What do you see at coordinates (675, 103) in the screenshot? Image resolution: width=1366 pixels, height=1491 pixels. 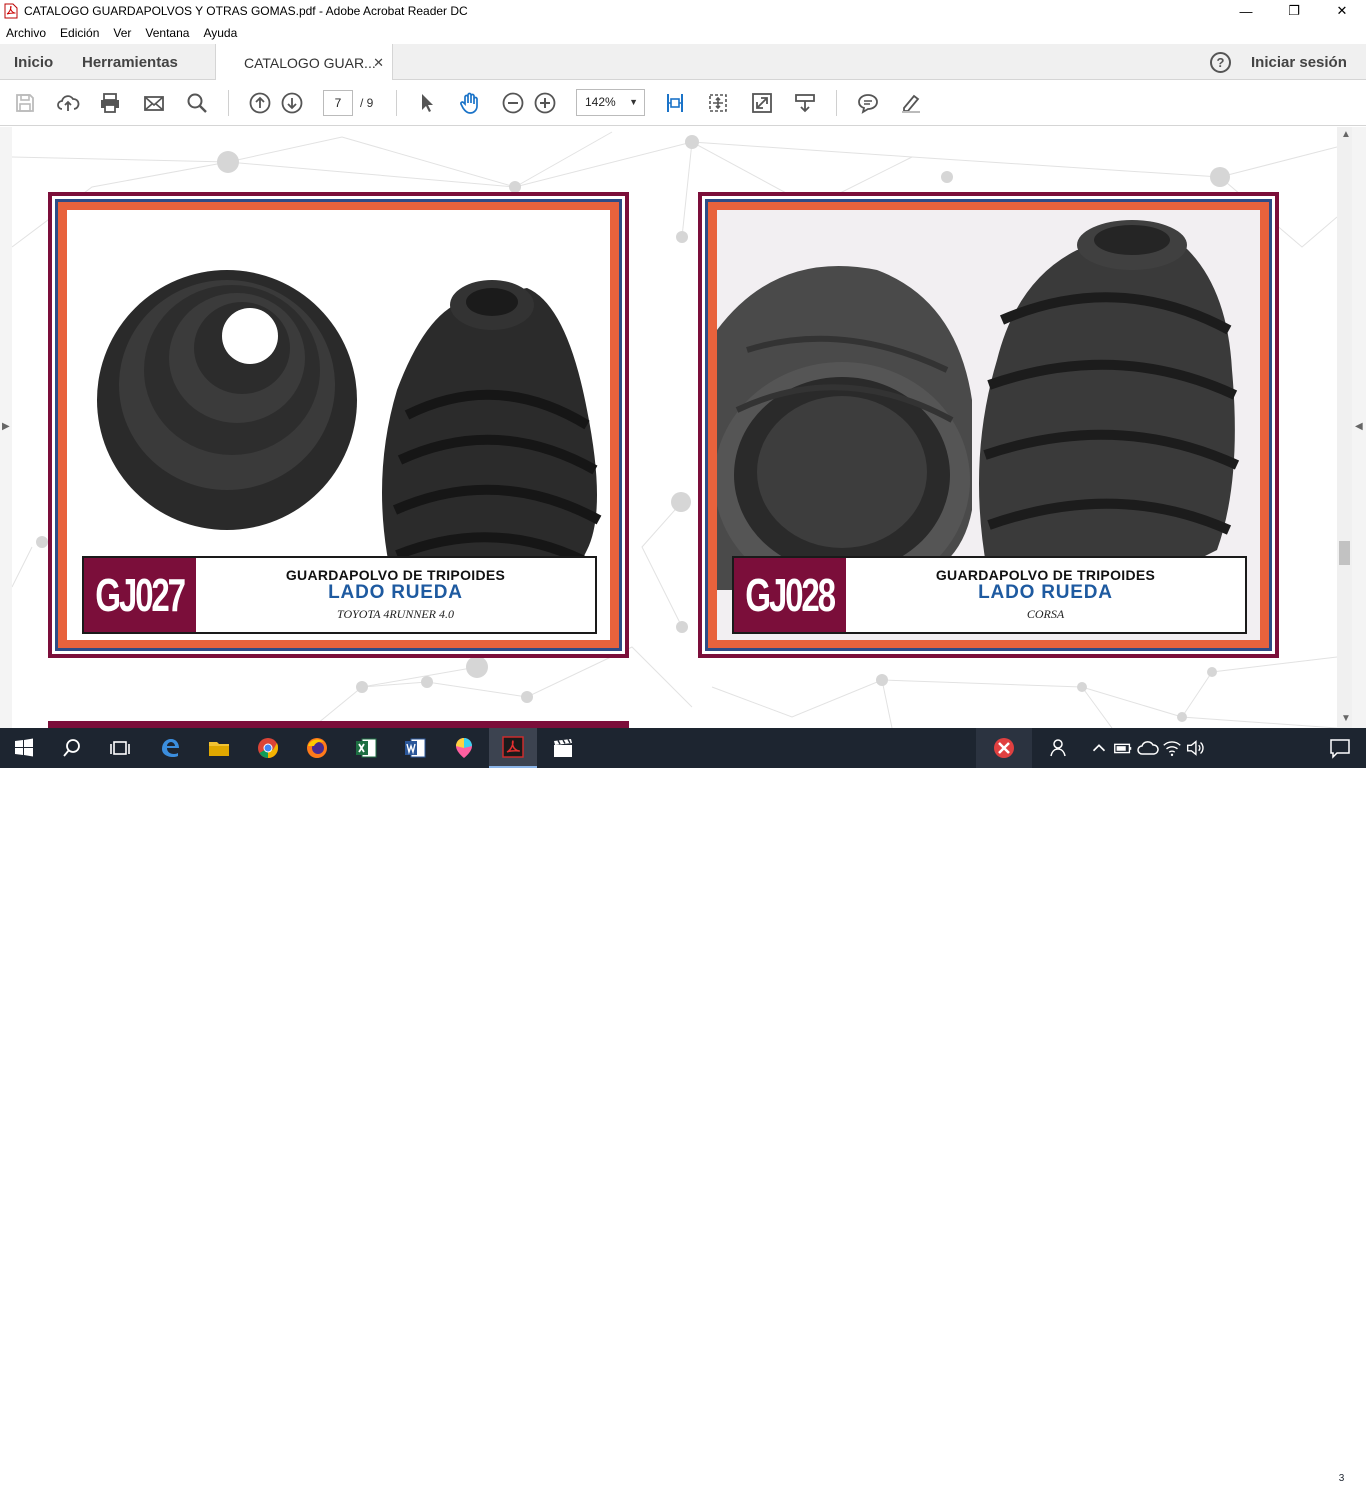 I see `fit-page-icon` at bounding box center [675, 103].